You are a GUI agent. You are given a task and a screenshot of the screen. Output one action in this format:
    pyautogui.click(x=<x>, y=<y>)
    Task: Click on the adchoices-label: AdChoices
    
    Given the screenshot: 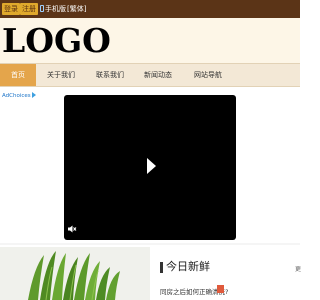 What is the action you would take?
    pyautogui.click(x=16, y=96)
    